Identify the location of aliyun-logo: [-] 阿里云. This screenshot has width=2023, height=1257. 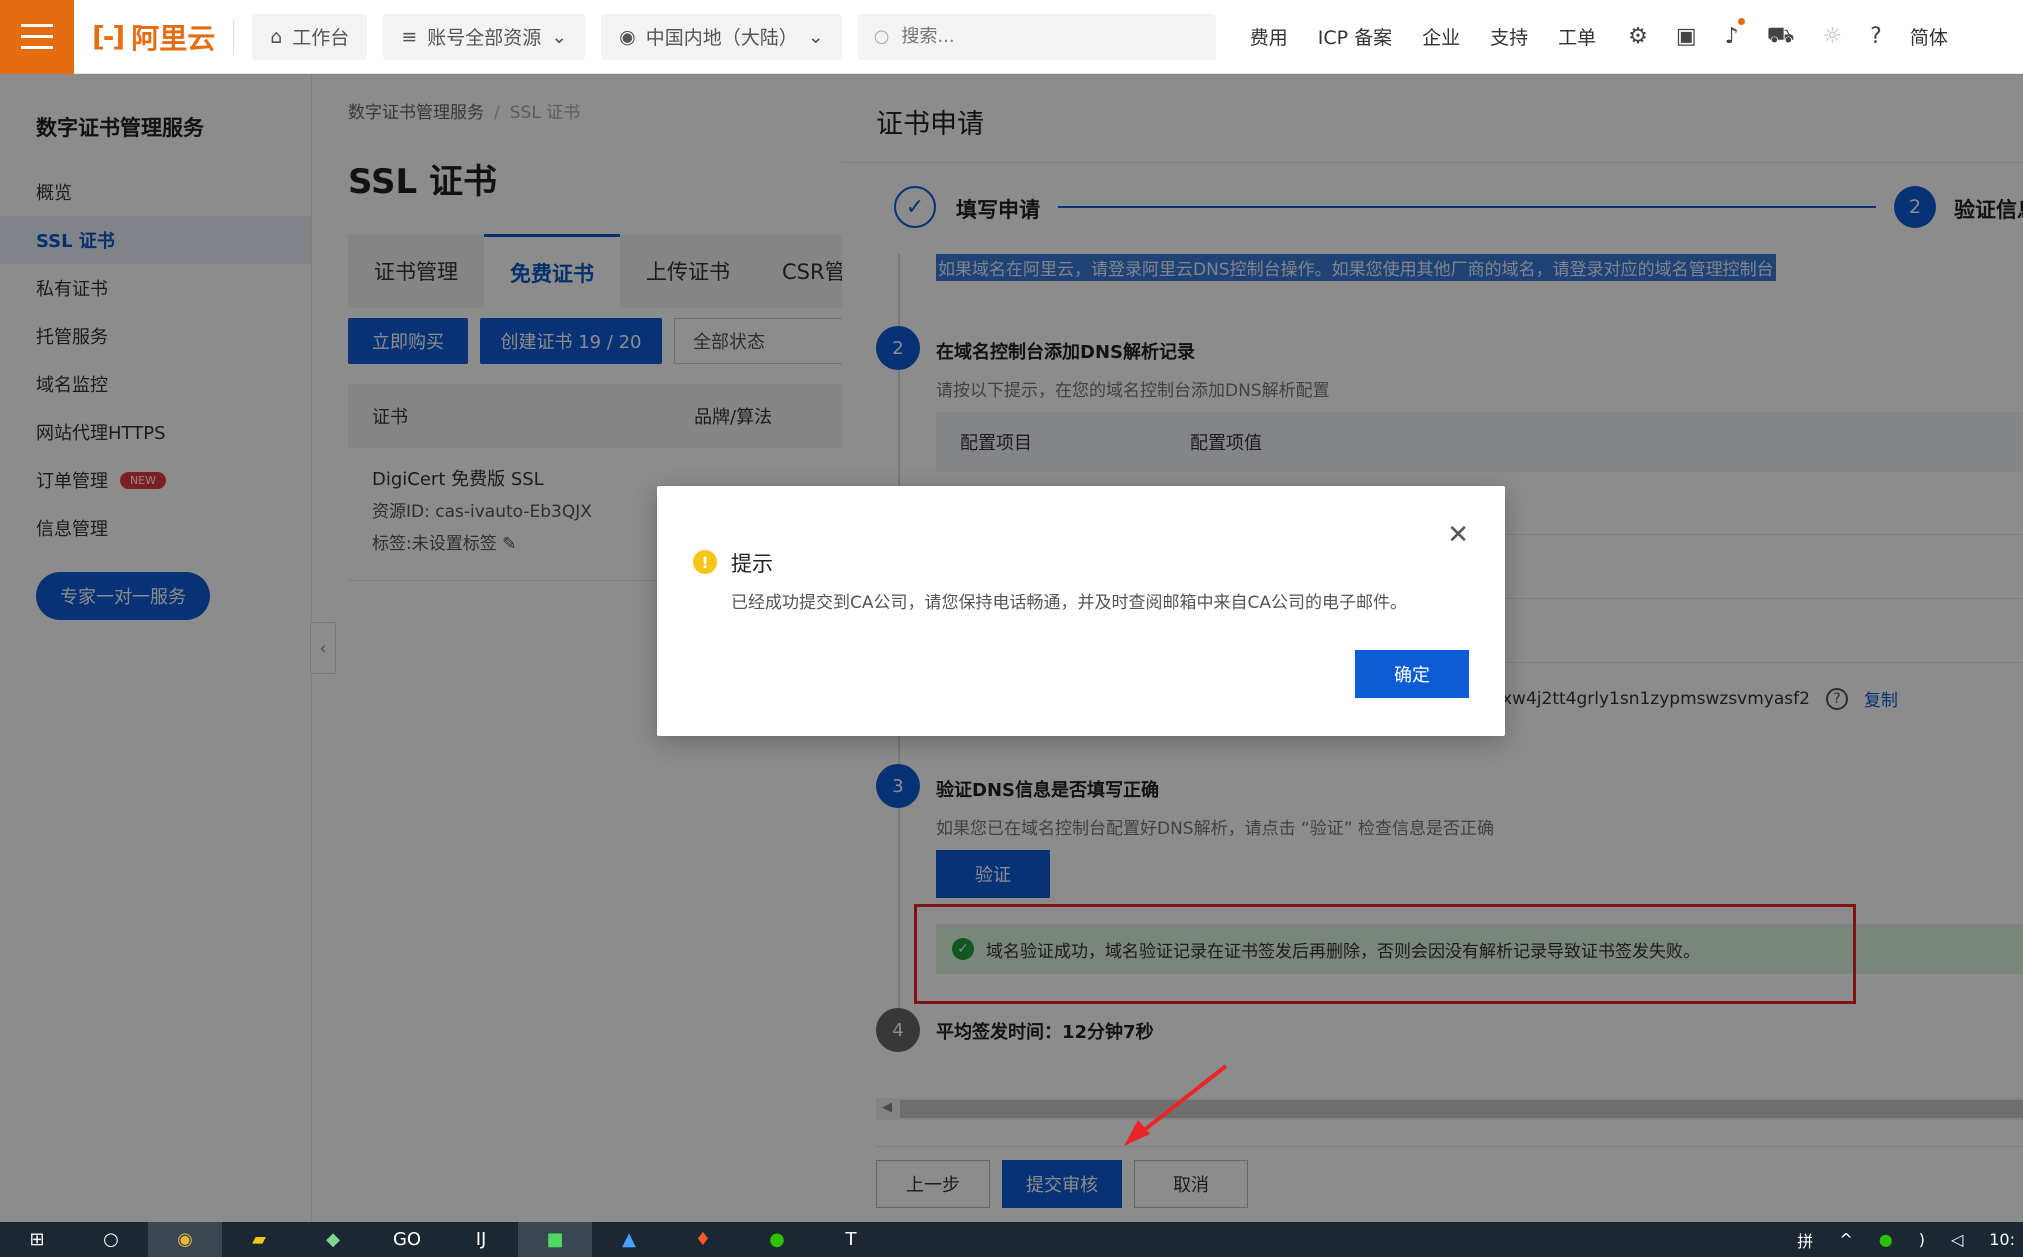
(153, 37).